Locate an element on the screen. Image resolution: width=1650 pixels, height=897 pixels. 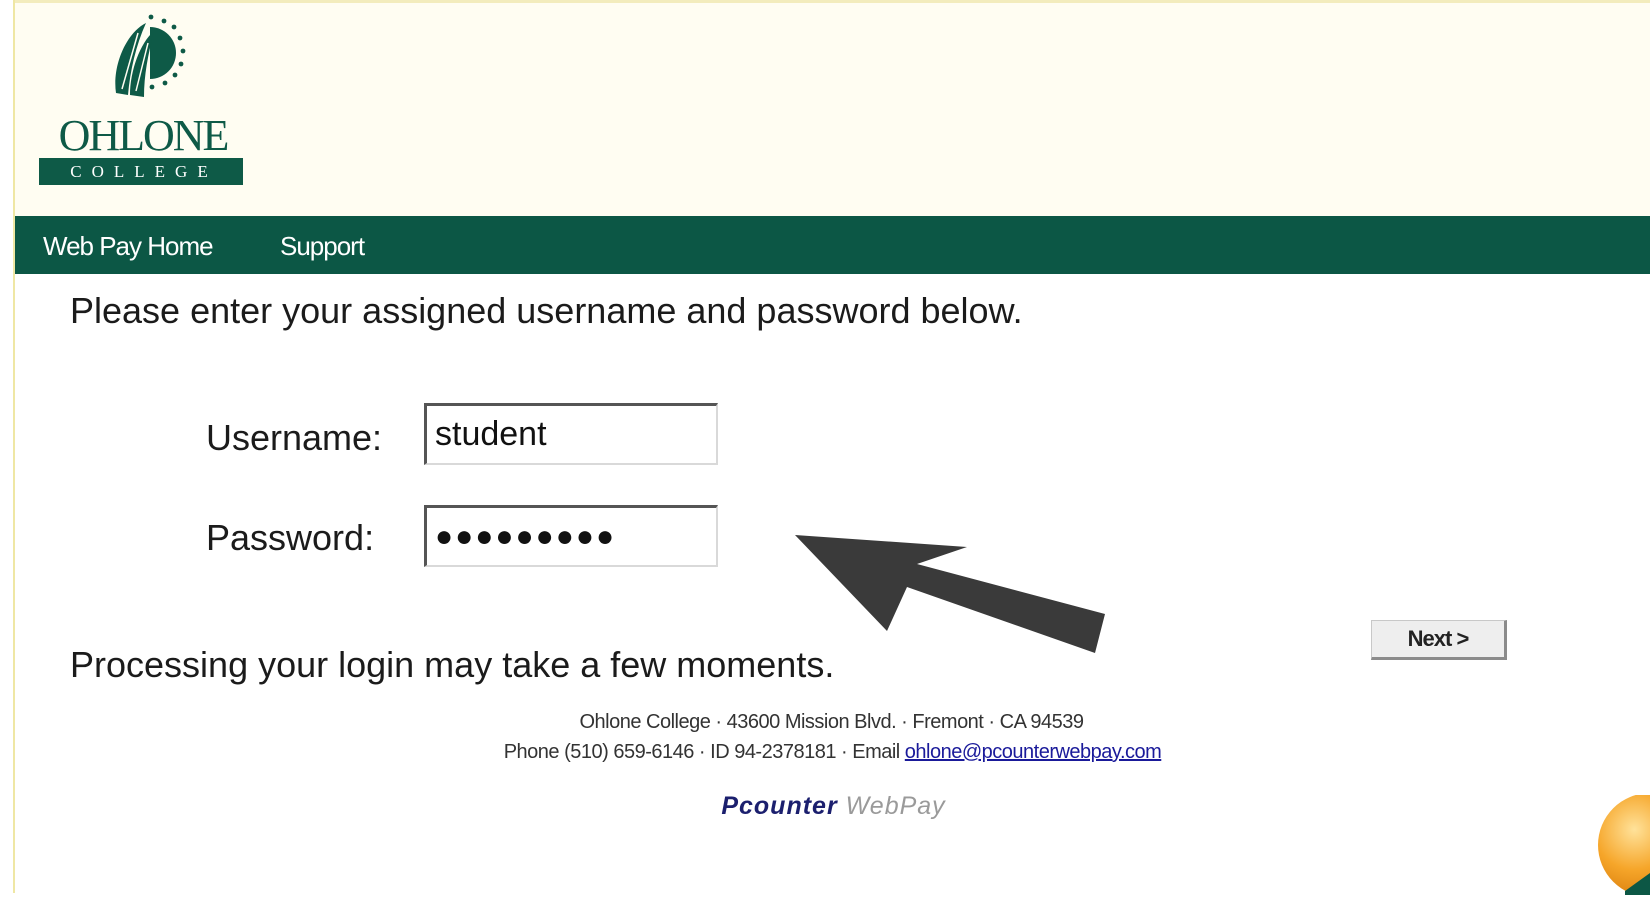
username-label: Username: is located at coordinates (294, 437).